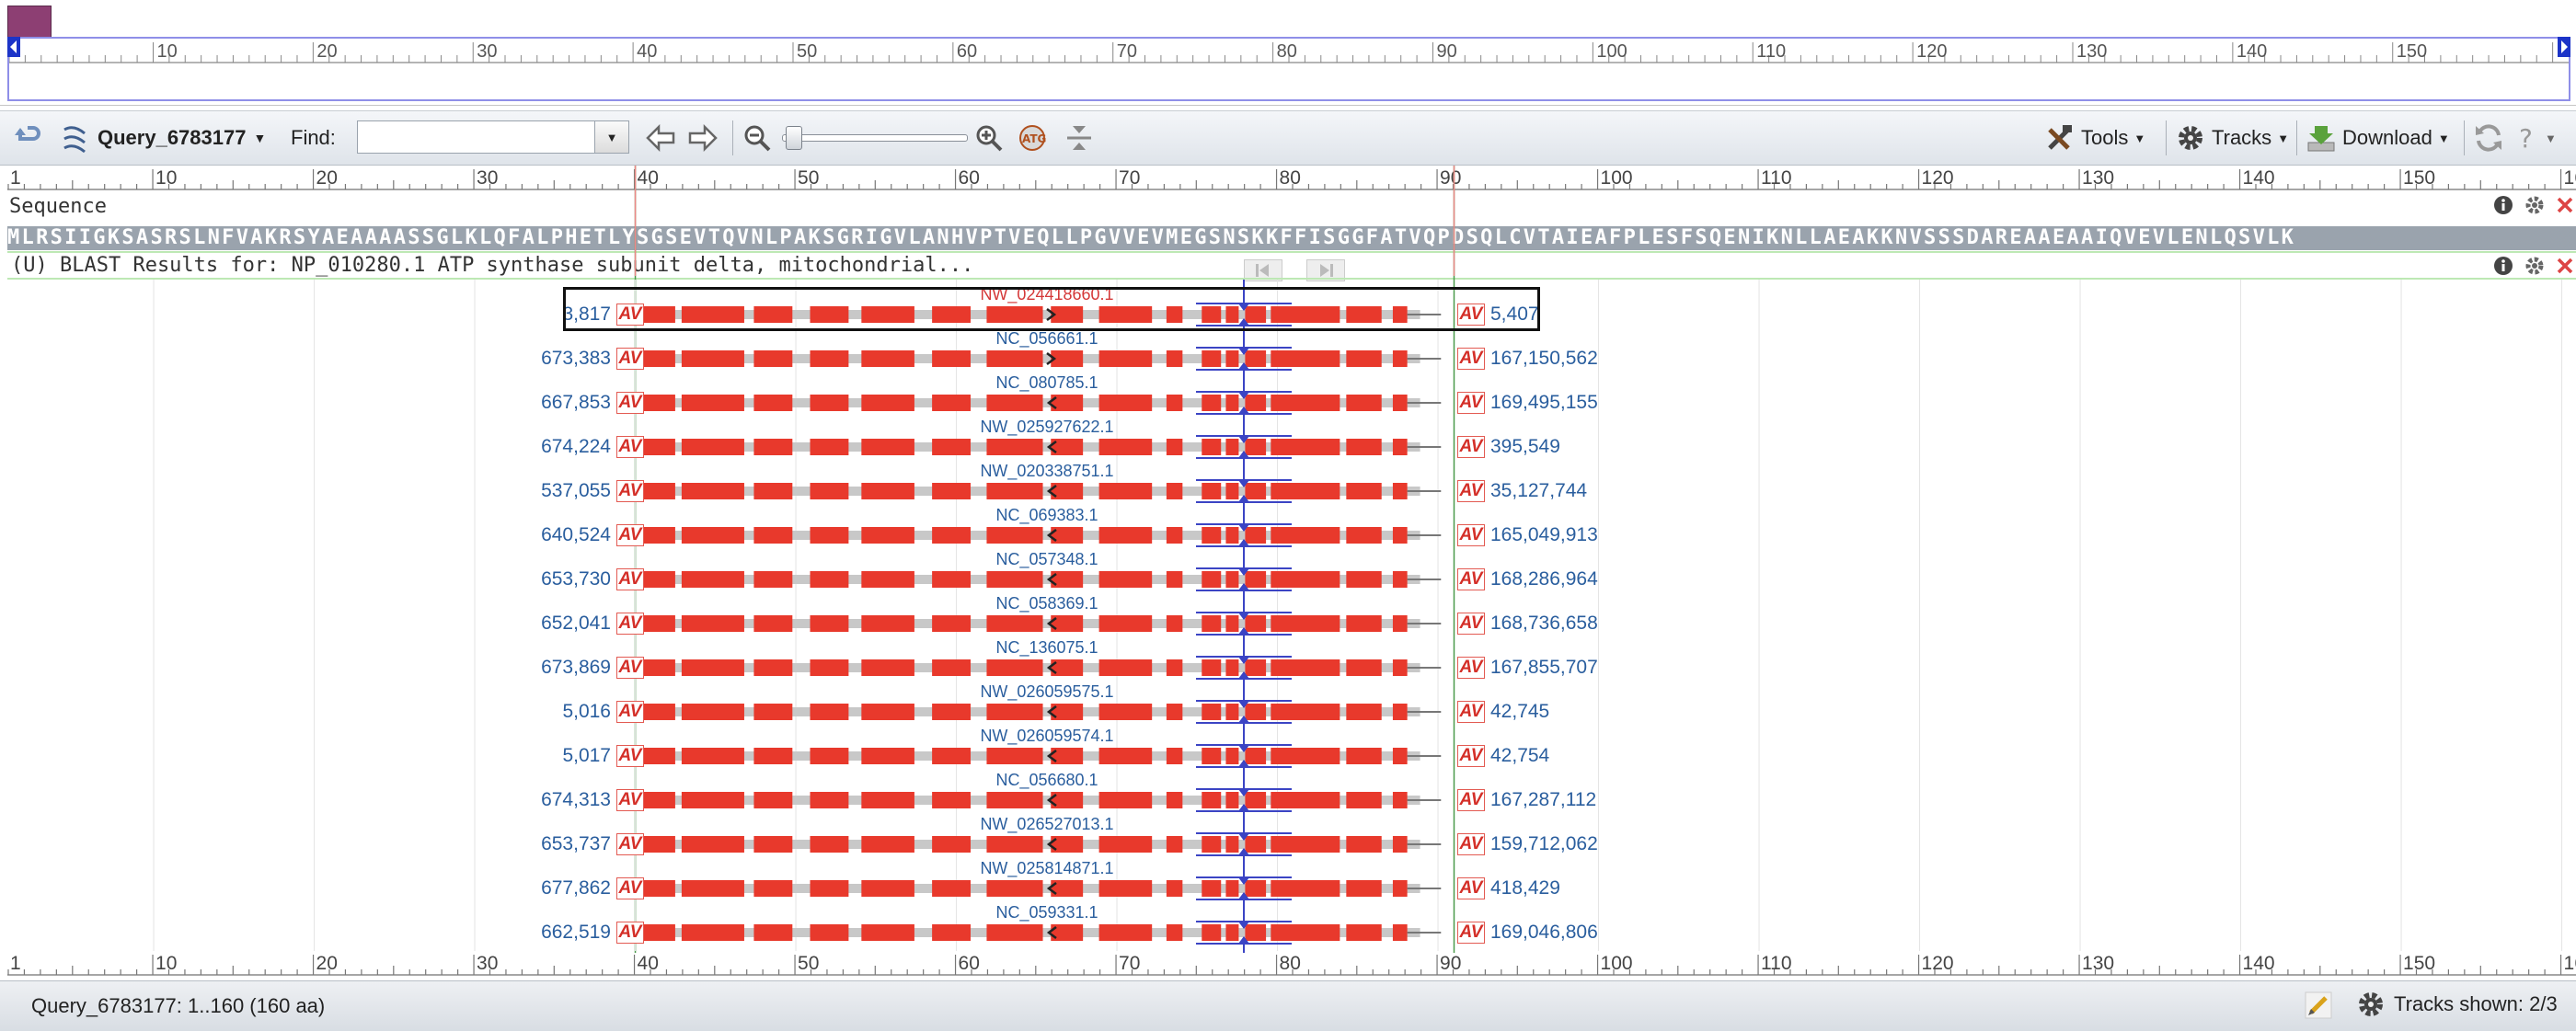 The width and height of the screenshot is (2576, 1031). What do you see at coordinates (1047, 427) in the screenshot?
I see `hit-name-label: NW_025927622.1` at bounding box center [1047, 427].